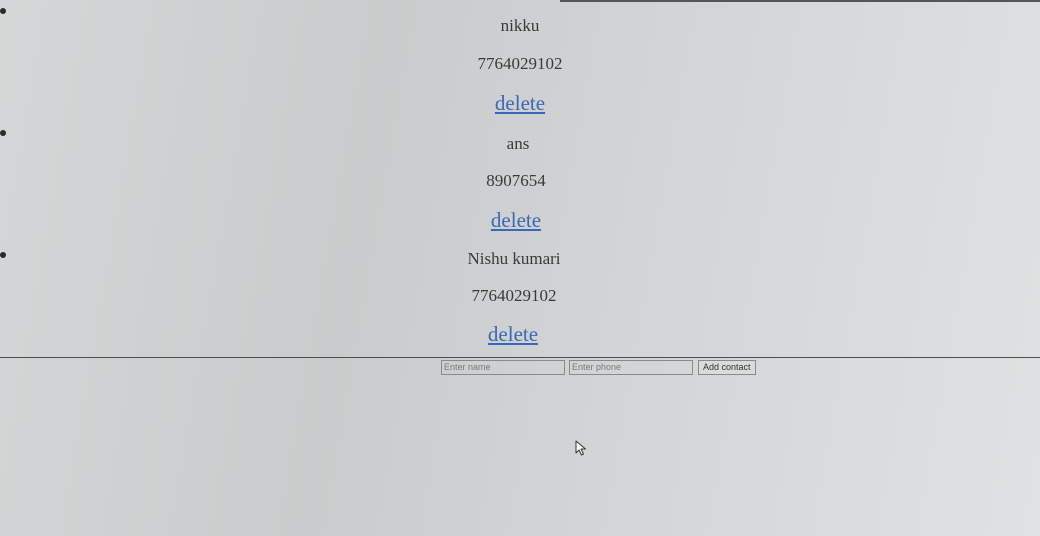  What do you see at coordinates (514, 258) in the screenshot?
I see `contact-name: Nishu kumari` at bounding box center [514, 258].